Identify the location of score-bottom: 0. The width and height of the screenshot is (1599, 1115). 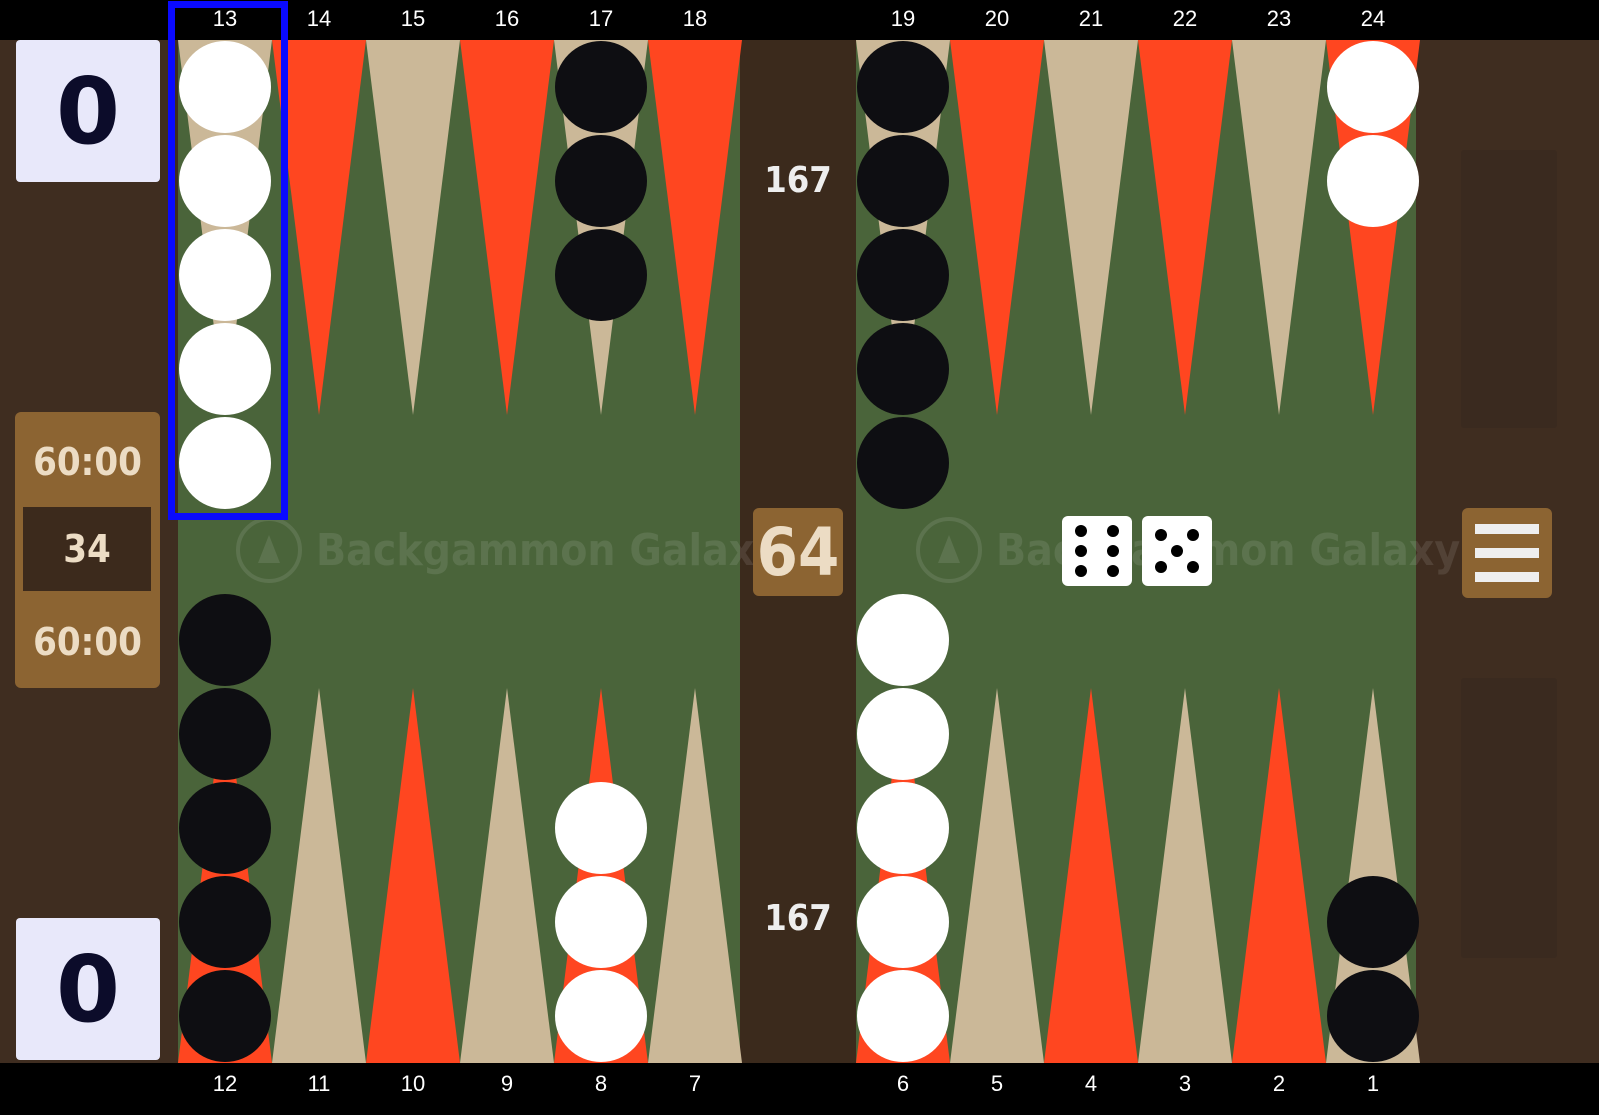
(88, 989).